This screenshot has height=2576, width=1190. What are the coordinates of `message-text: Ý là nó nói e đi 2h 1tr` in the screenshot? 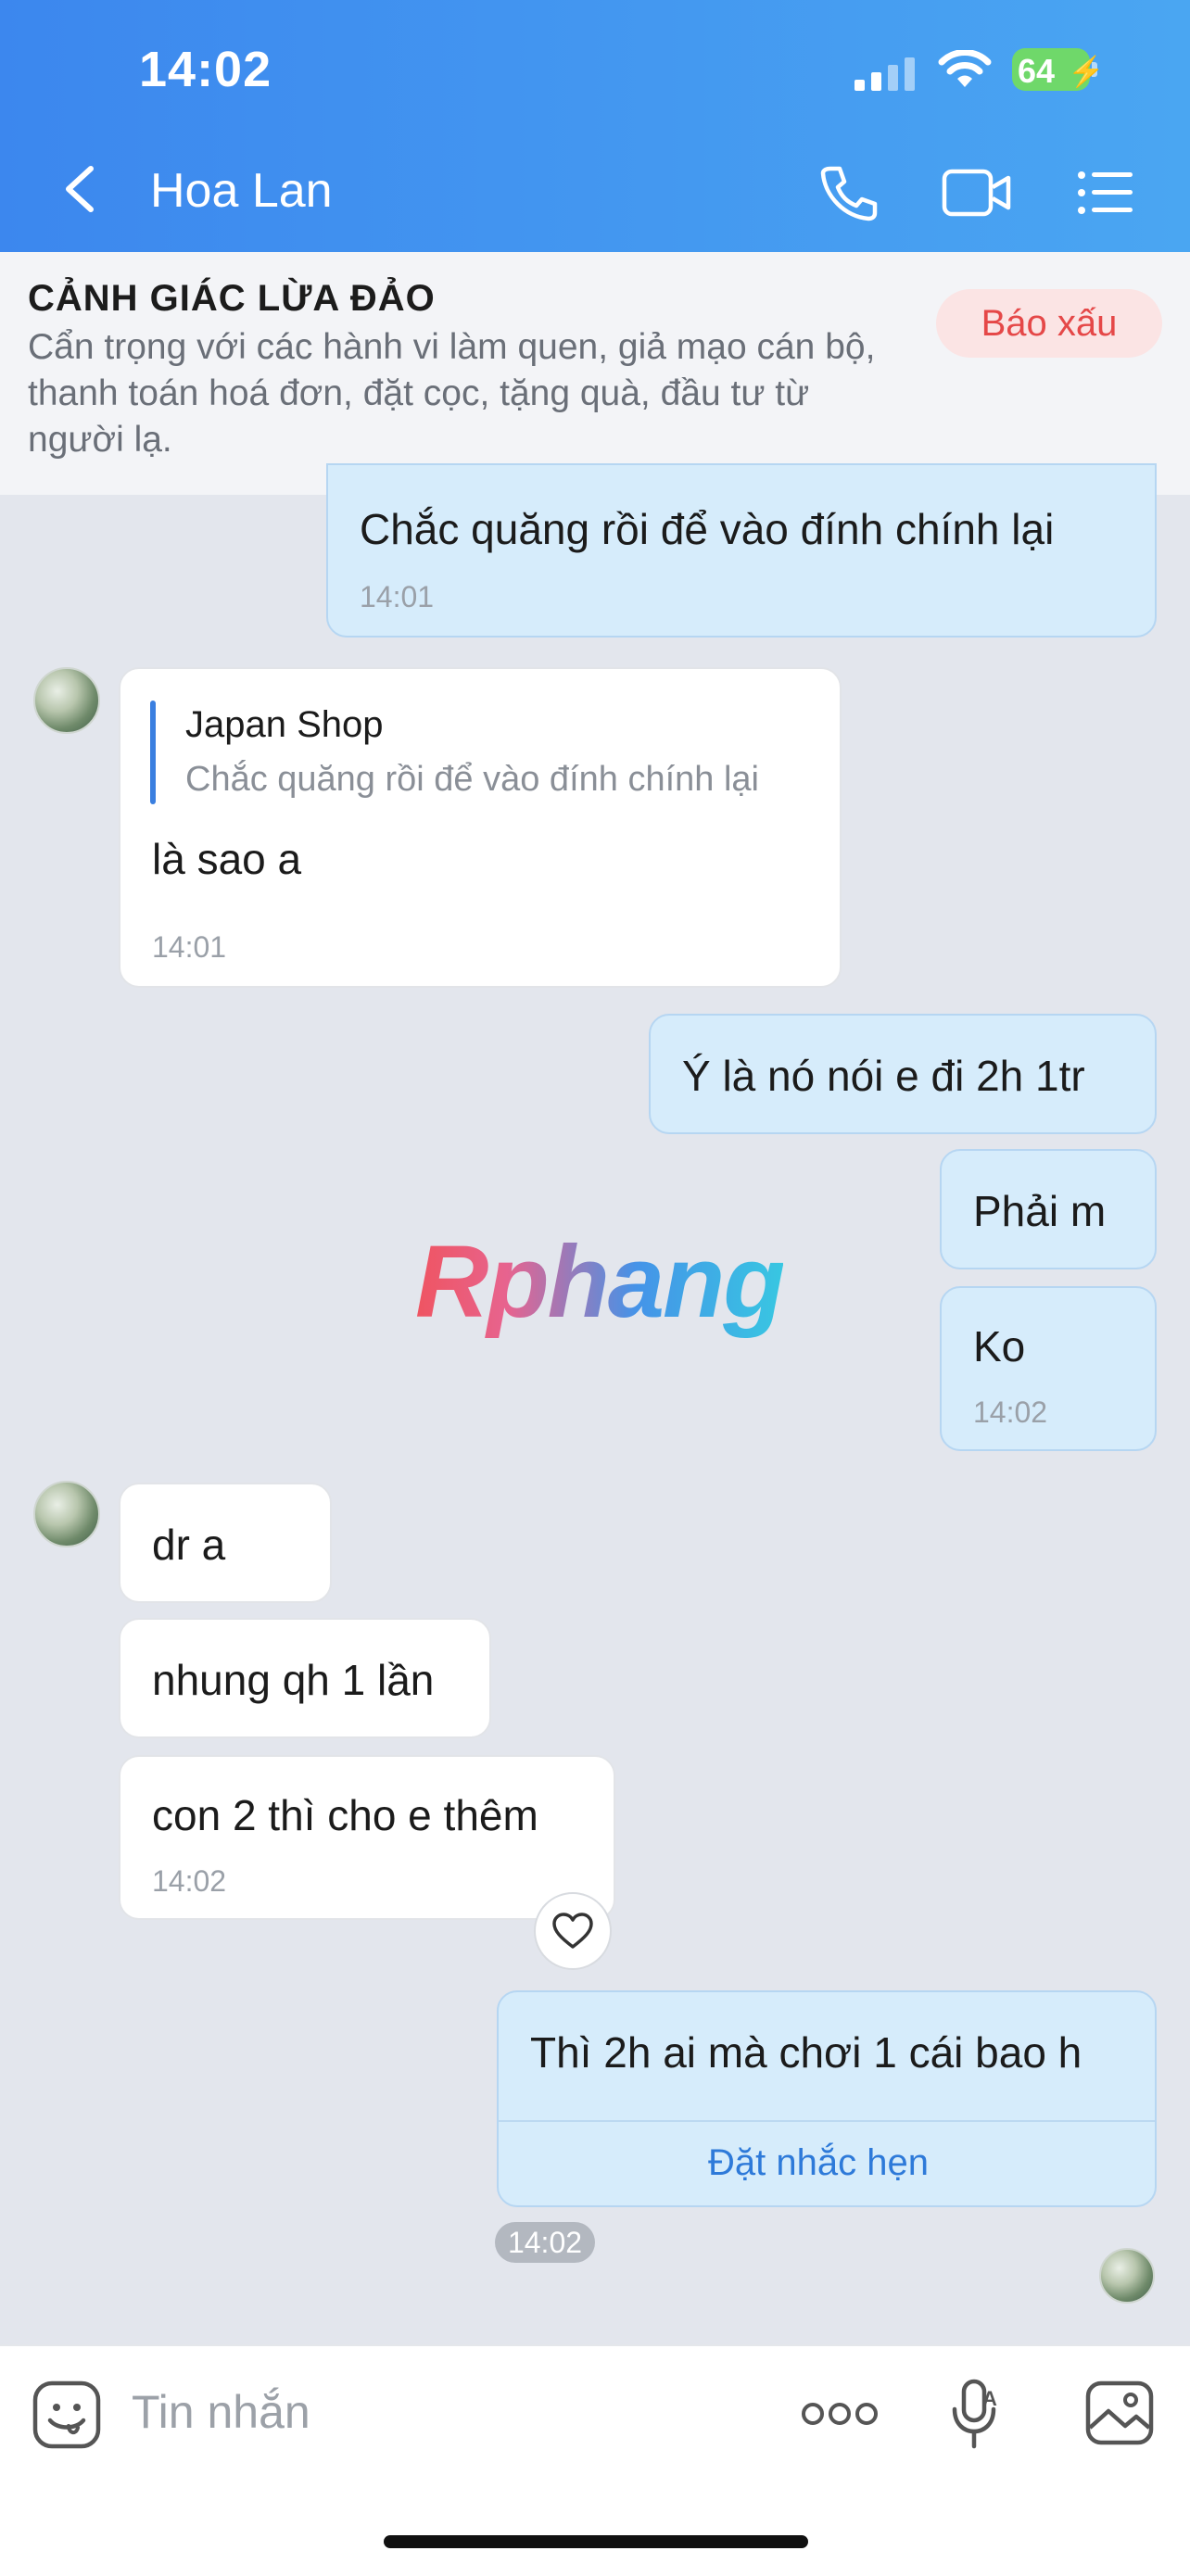 It's located at (883, 1076).